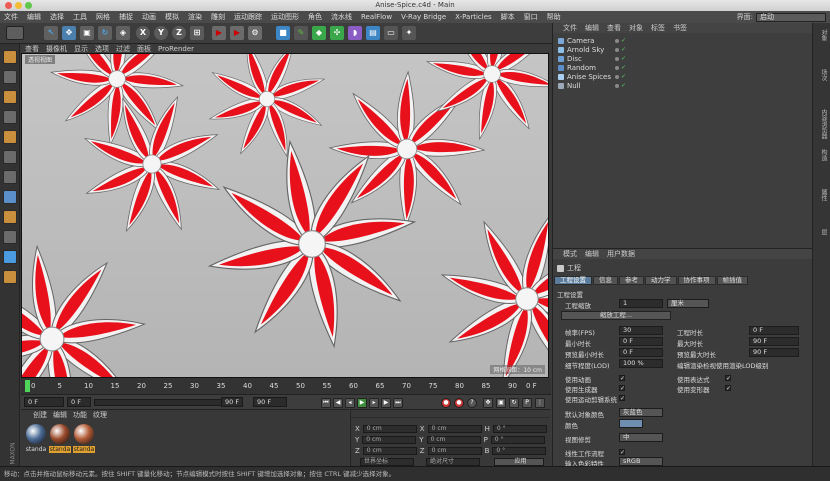 This screenshot has height=481, width=830. What do you see at coordinates (514, 403) in the screenshot?
I see `rotation-key-button: ↻` at bounding box center [514, 403].